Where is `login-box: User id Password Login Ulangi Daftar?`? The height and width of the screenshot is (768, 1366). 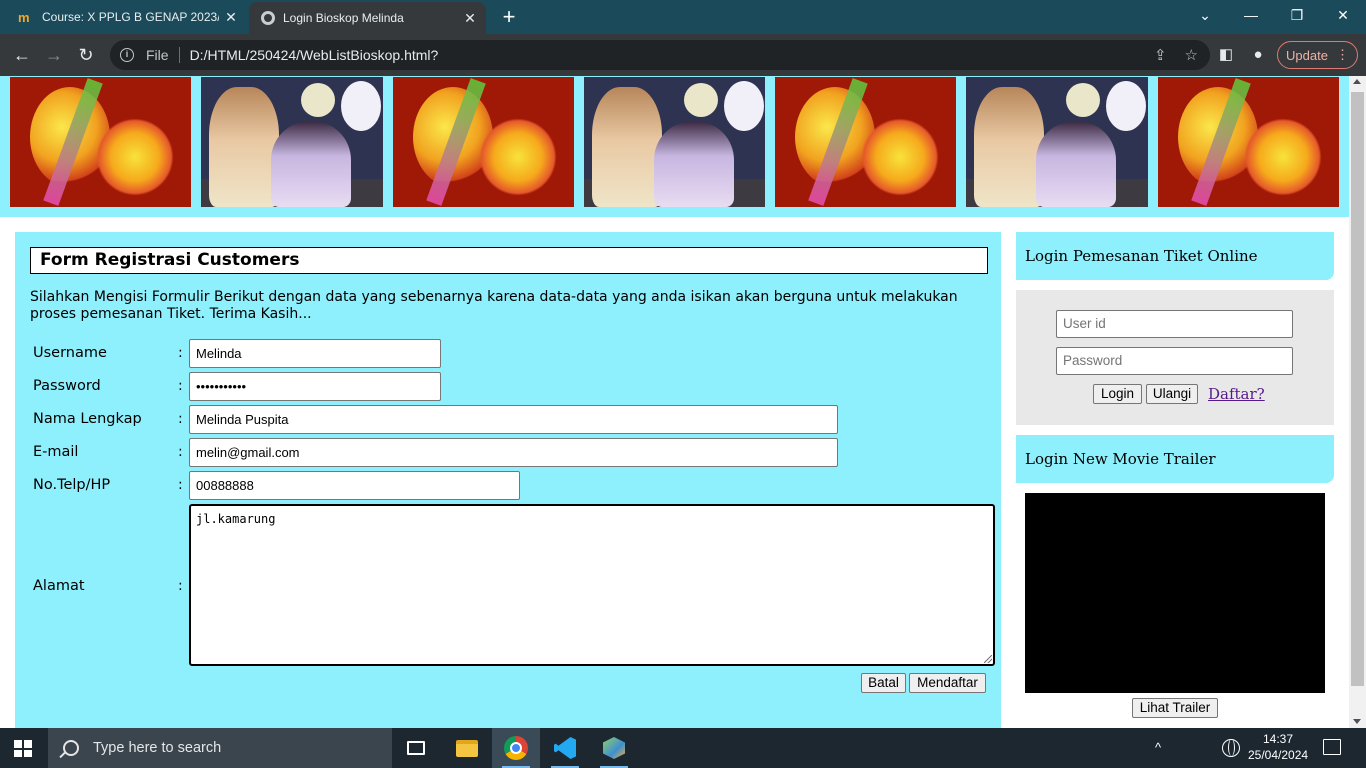
login-box: User id Password Login Ulangi Daftar? is located at coordinates (1175, 357).